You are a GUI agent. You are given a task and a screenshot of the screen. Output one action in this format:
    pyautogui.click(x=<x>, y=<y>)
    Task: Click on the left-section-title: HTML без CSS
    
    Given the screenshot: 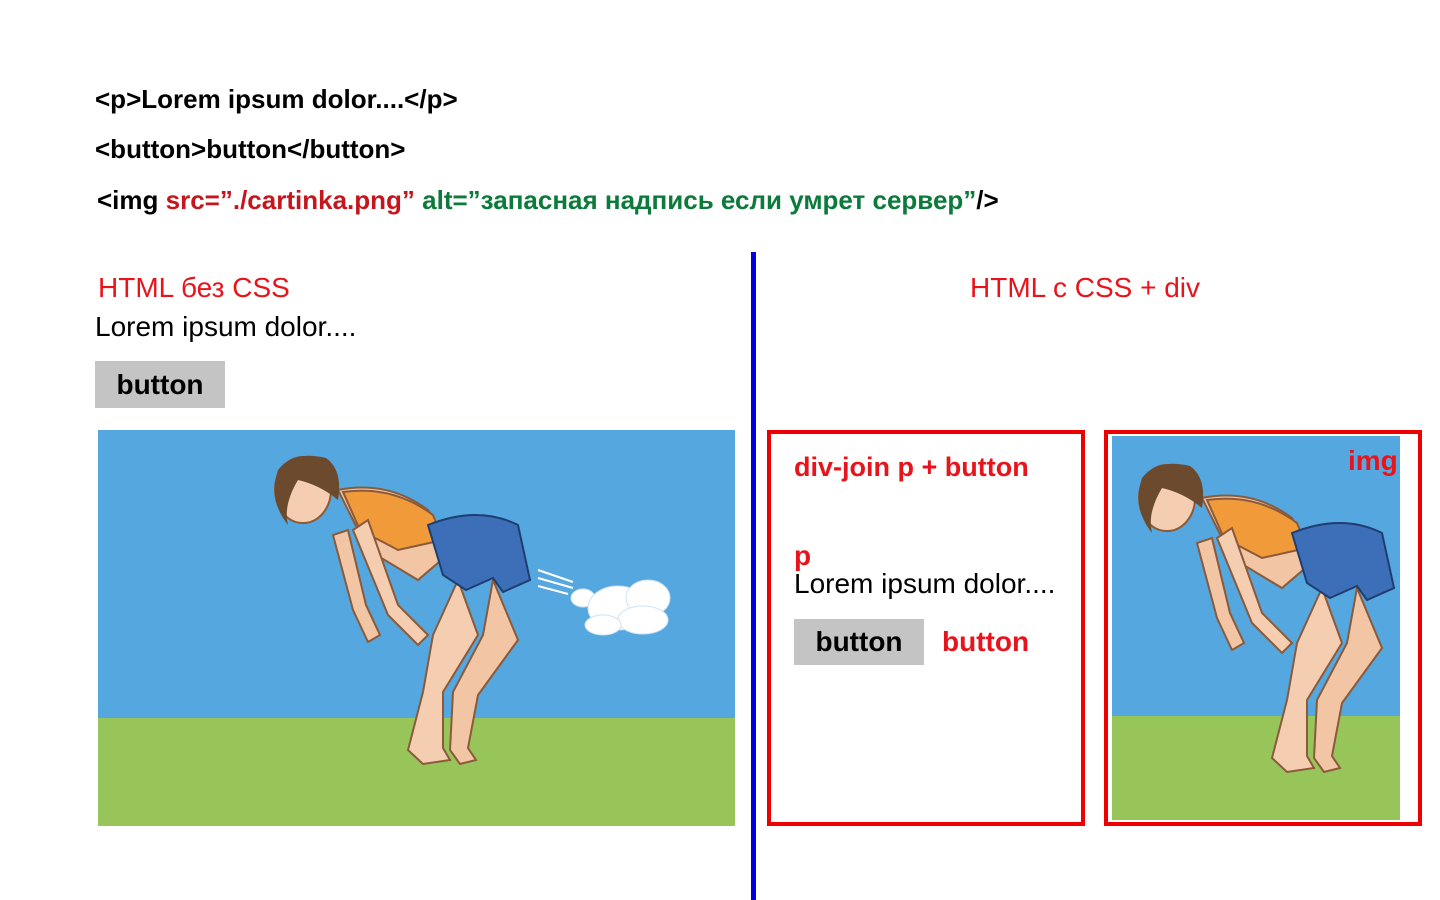 What is the action you would take?
    pyautogui.click(x=194, y=287)
    